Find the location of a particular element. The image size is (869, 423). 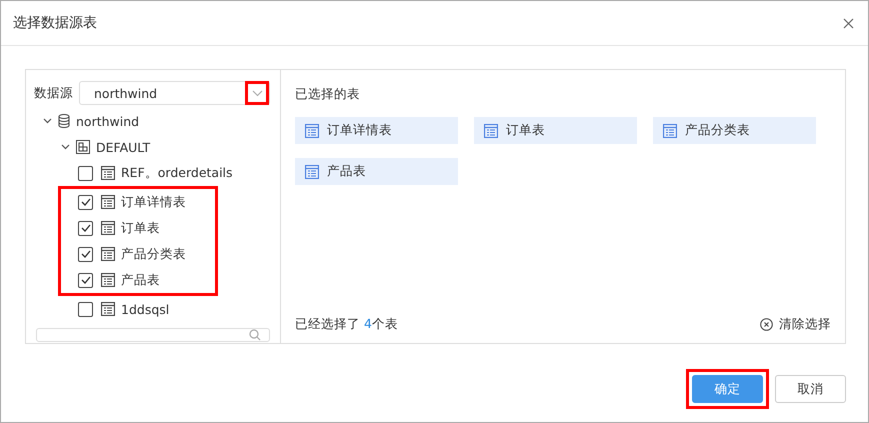

search-field is located at coordinates (153, 335).